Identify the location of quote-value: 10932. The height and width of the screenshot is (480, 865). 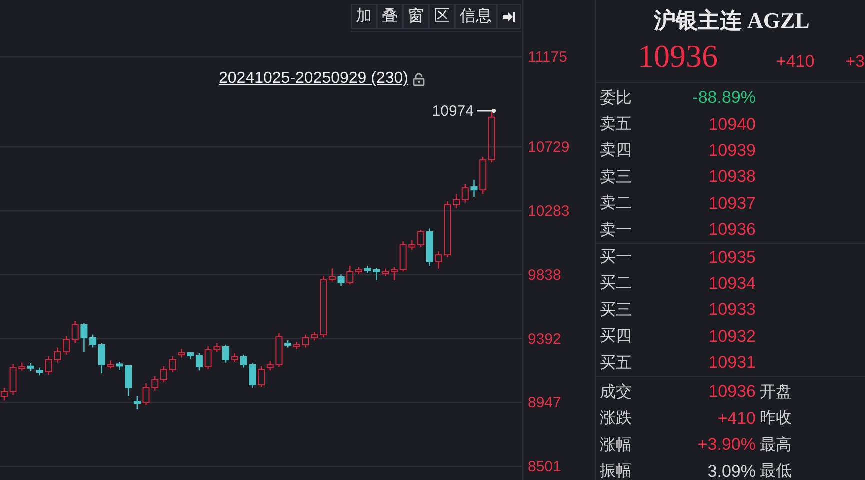
(732, 336).